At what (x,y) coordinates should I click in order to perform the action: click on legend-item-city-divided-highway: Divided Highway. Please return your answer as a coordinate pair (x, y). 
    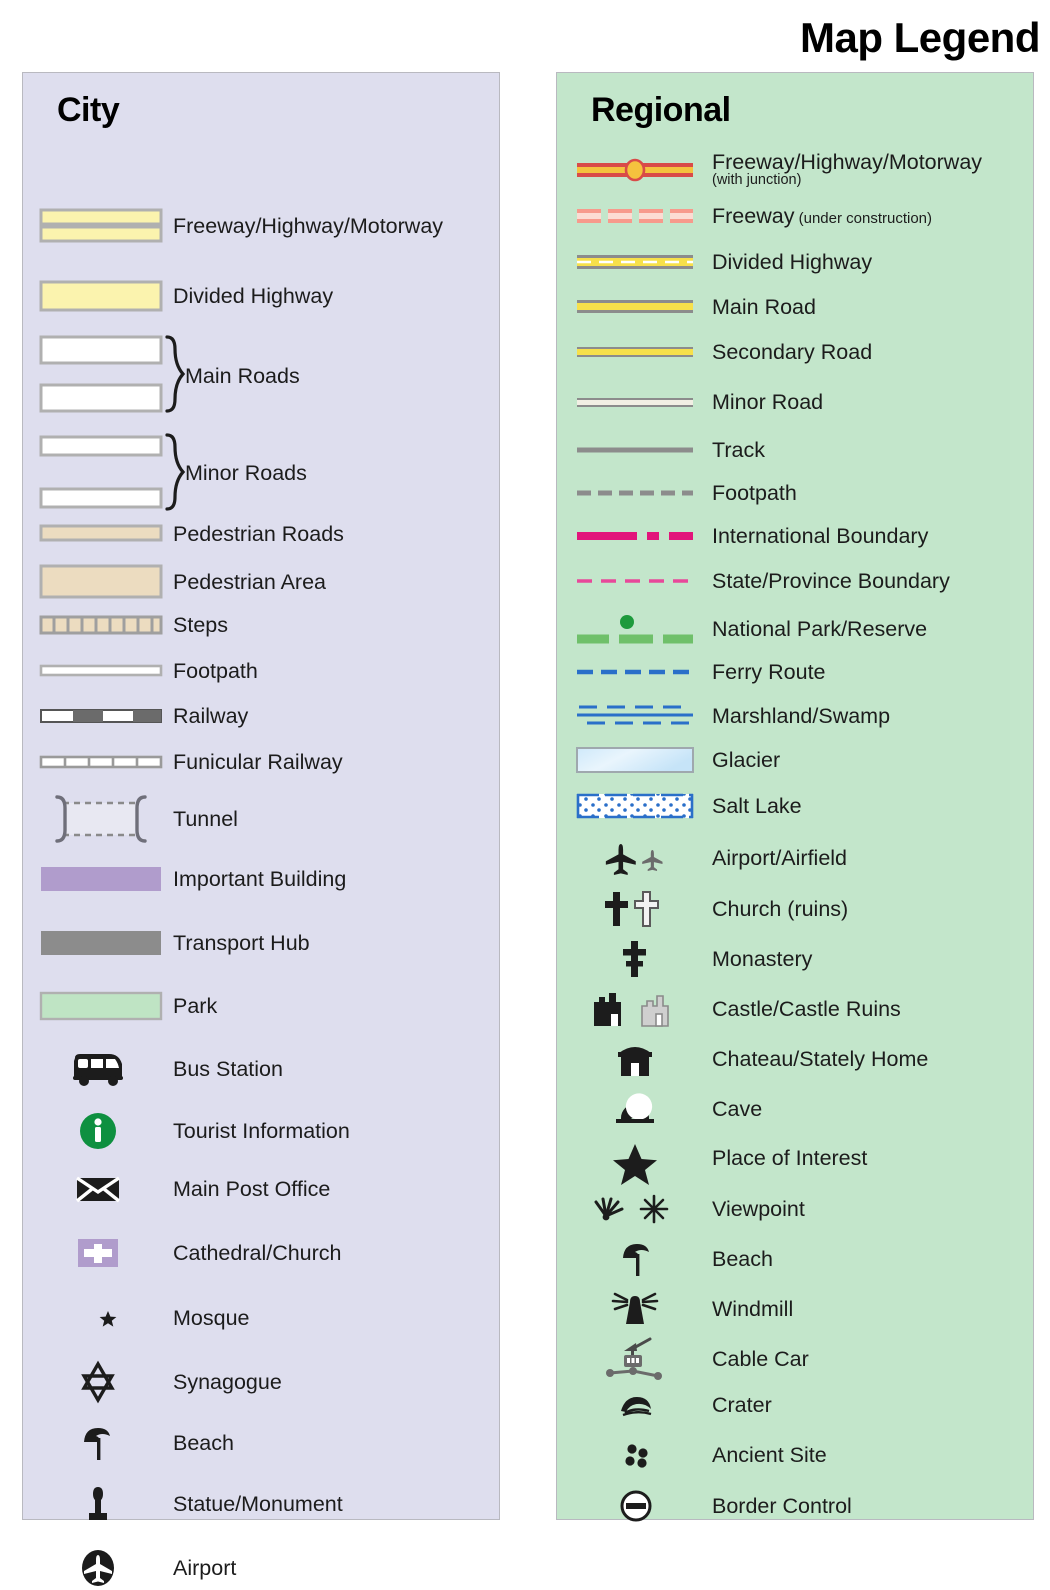
    Looking at the image, I should click on (178, 296).